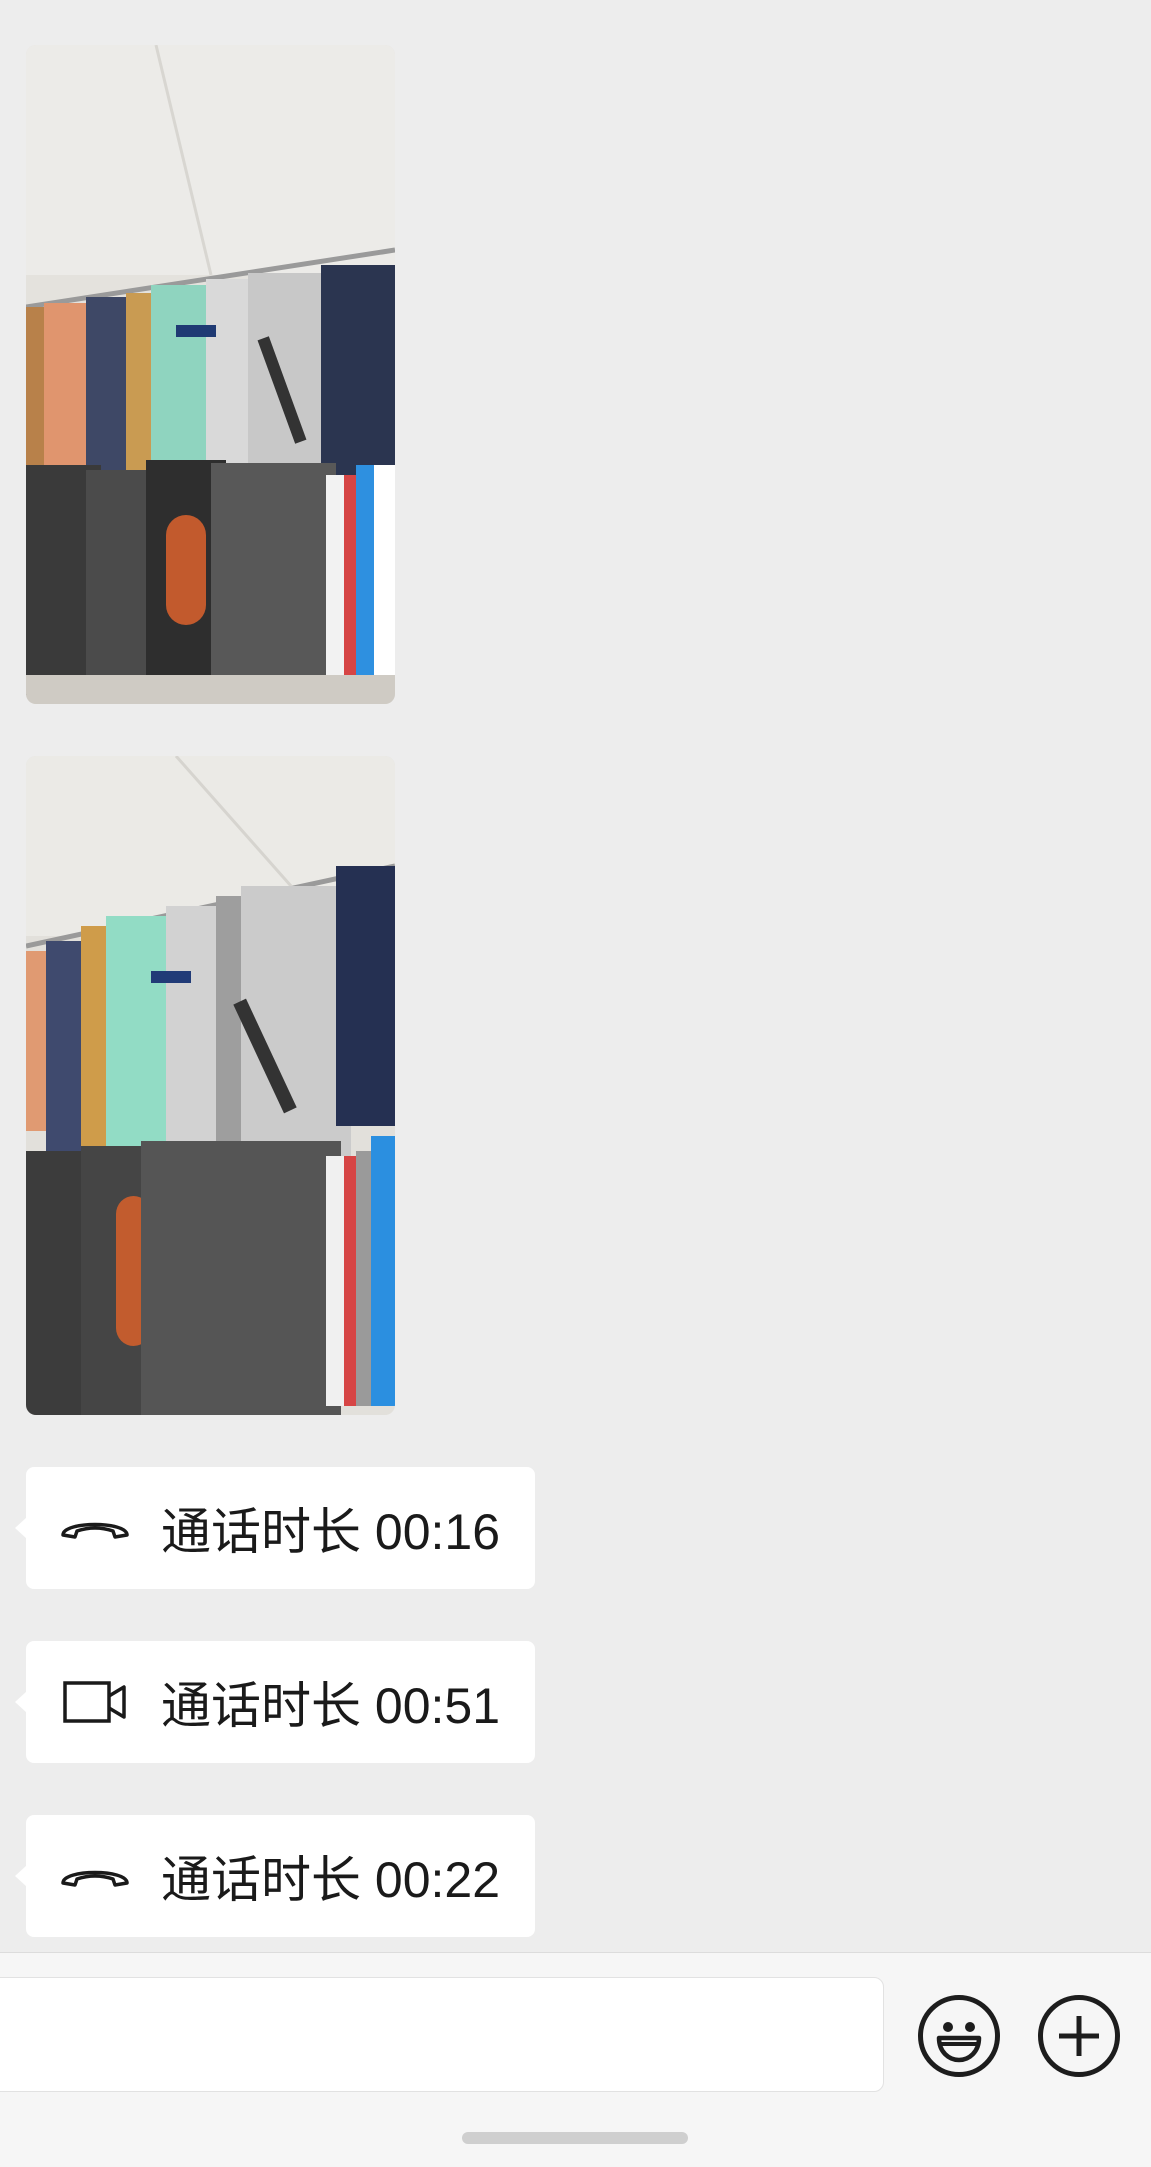 This screenshot has width=1151, height=2167. Describe the element at coordinates (442, 2034) in the screenshot. I see `message-input` at that location.